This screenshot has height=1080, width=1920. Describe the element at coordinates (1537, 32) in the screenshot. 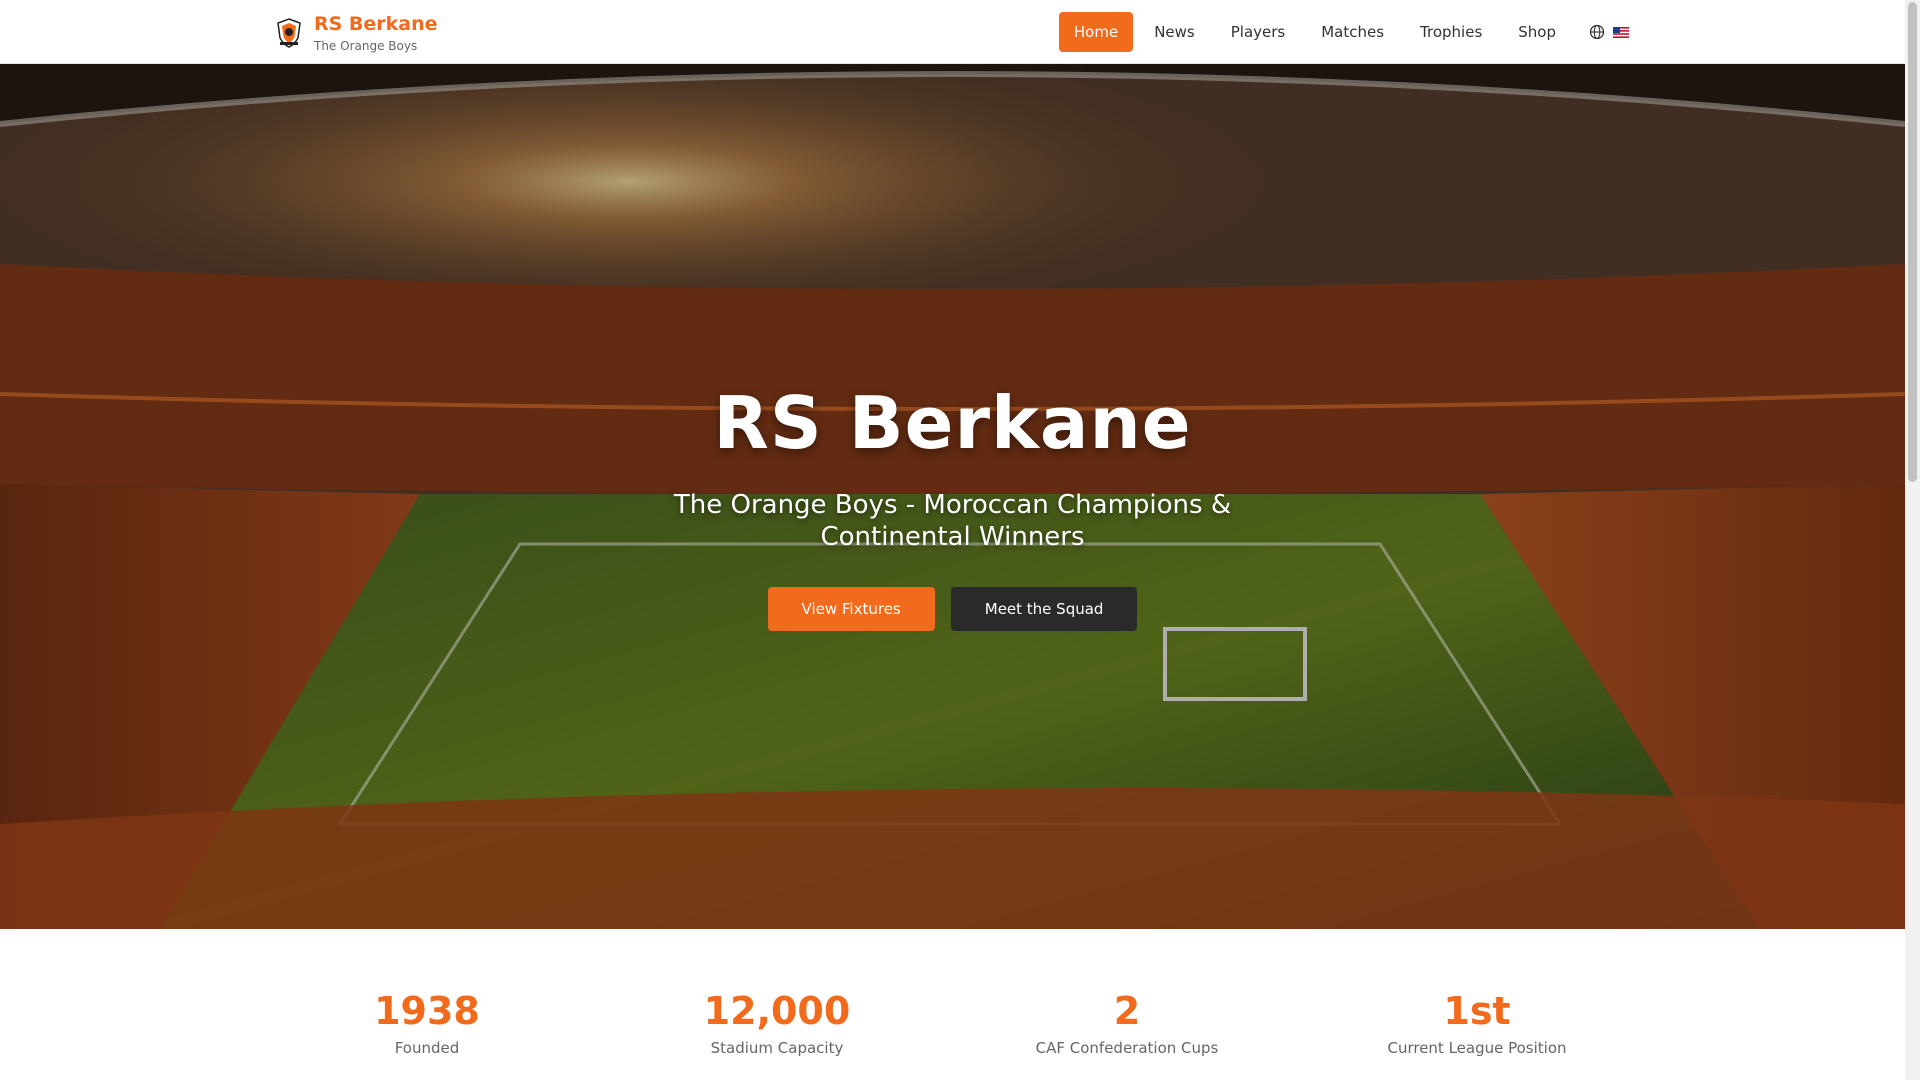

I see `nav-shop: Shop` at that location.